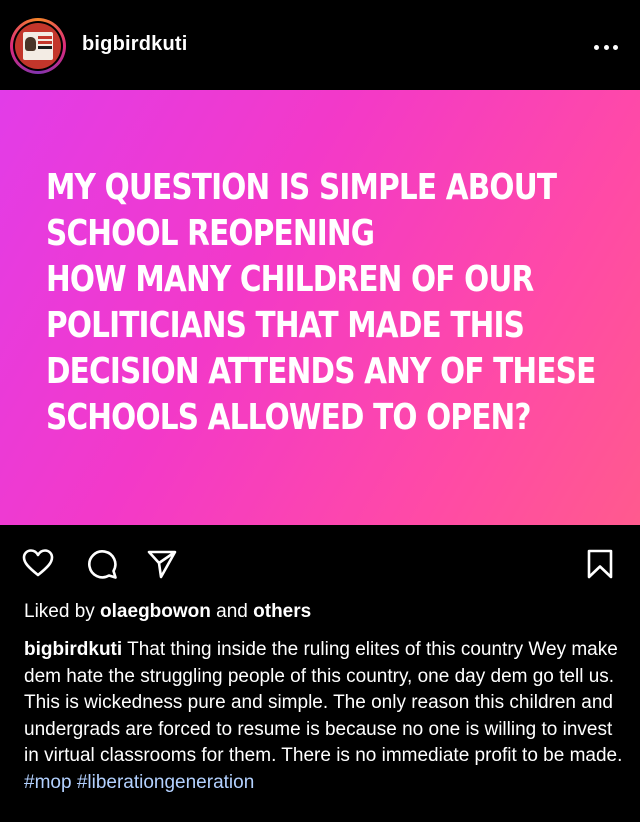  What do you see at coordinates (48, 782) in the screenshot?
I see `hashtag-link: #mop` at bounding box center [48, 782].